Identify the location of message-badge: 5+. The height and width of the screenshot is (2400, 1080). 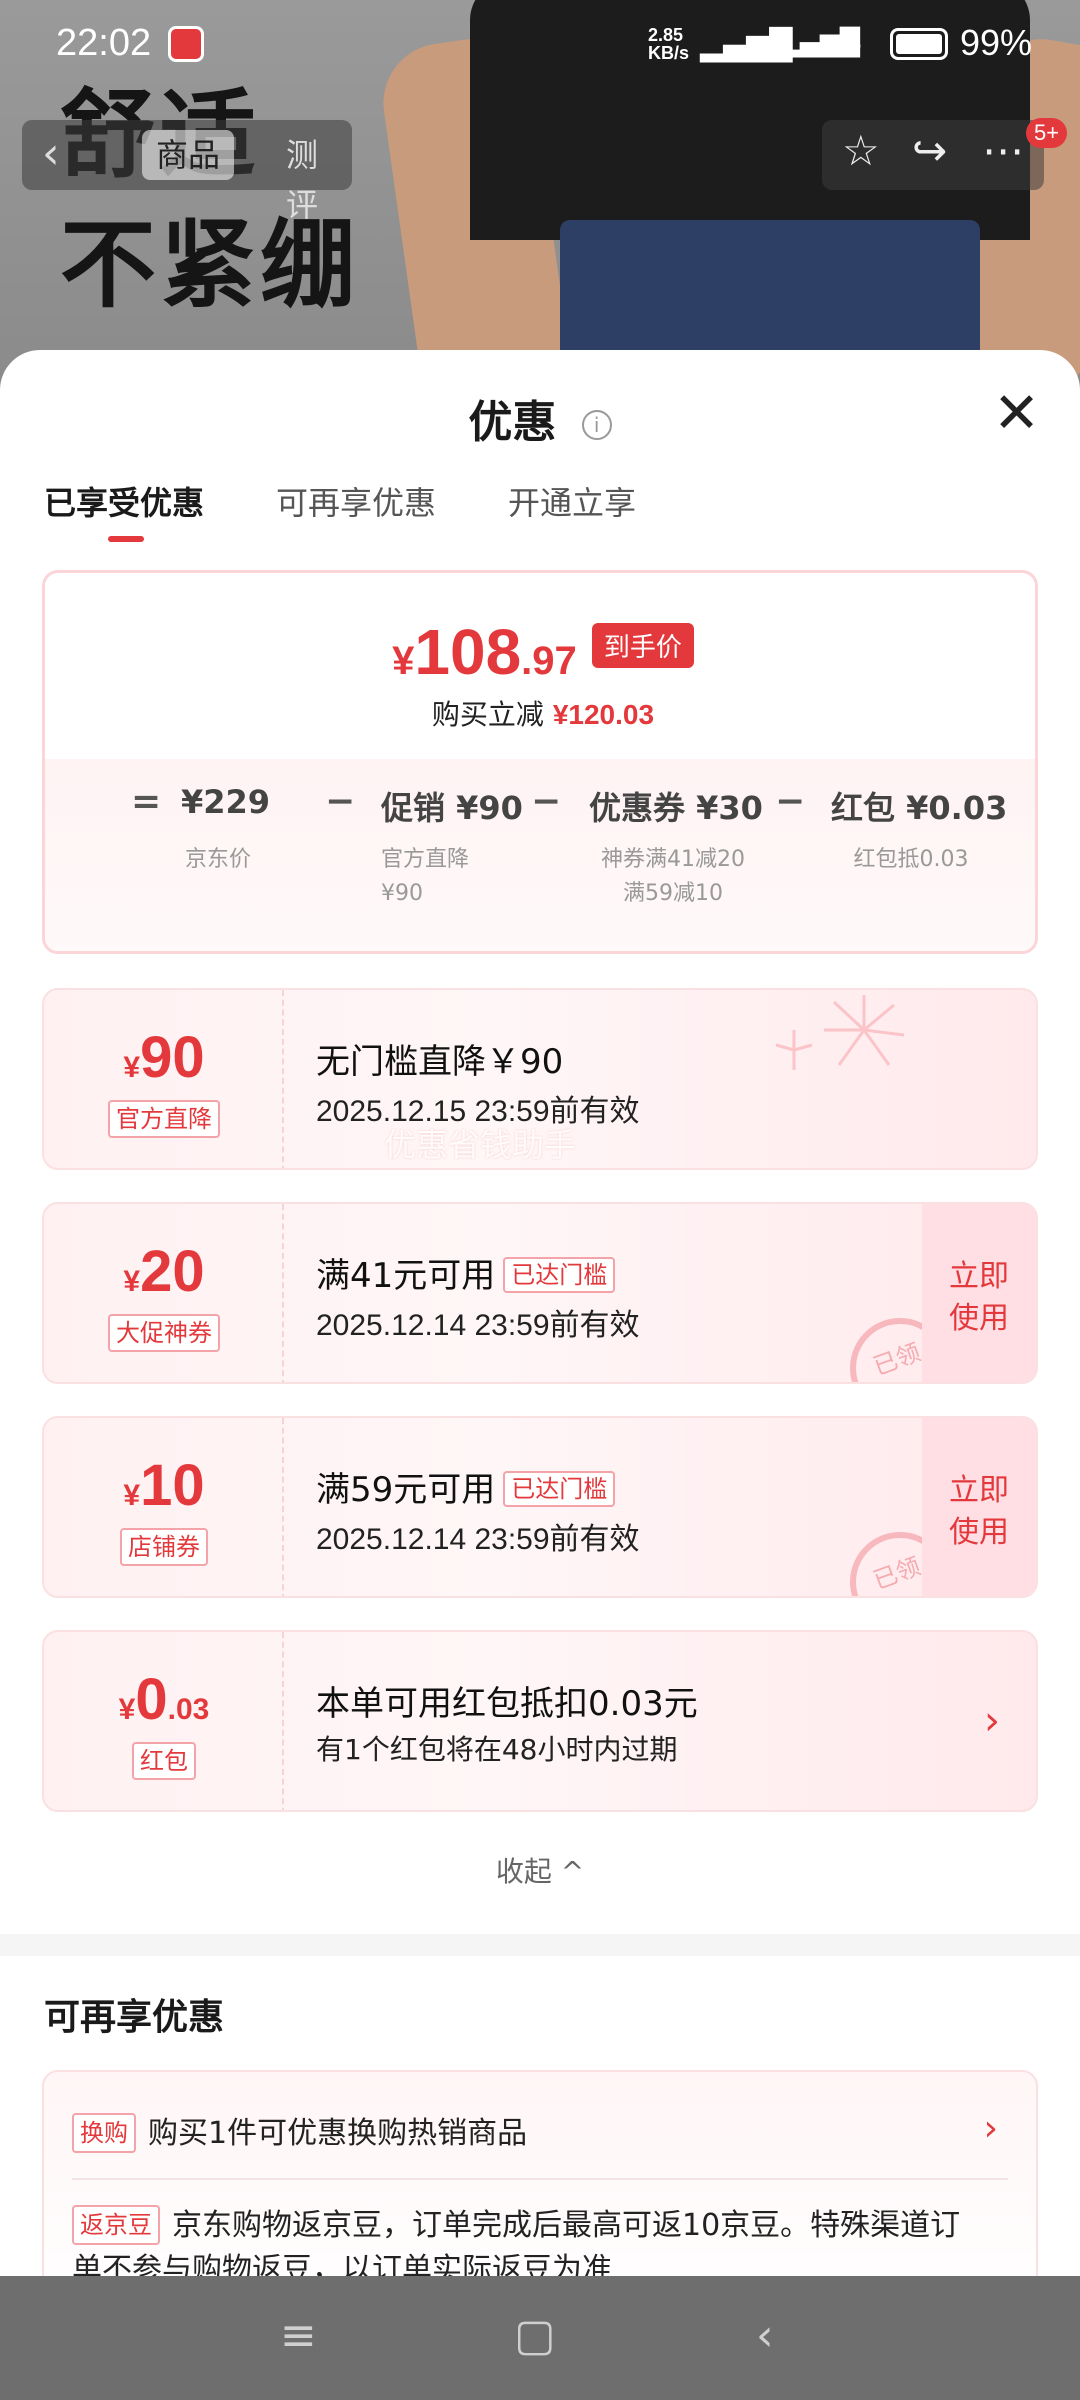
(1047, 133).